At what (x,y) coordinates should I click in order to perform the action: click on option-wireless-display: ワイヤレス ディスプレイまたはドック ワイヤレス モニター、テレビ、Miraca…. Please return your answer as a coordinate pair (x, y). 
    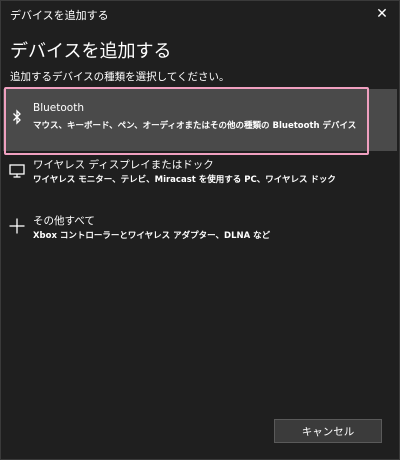
    Looking at the image, I should click on (200, 175).